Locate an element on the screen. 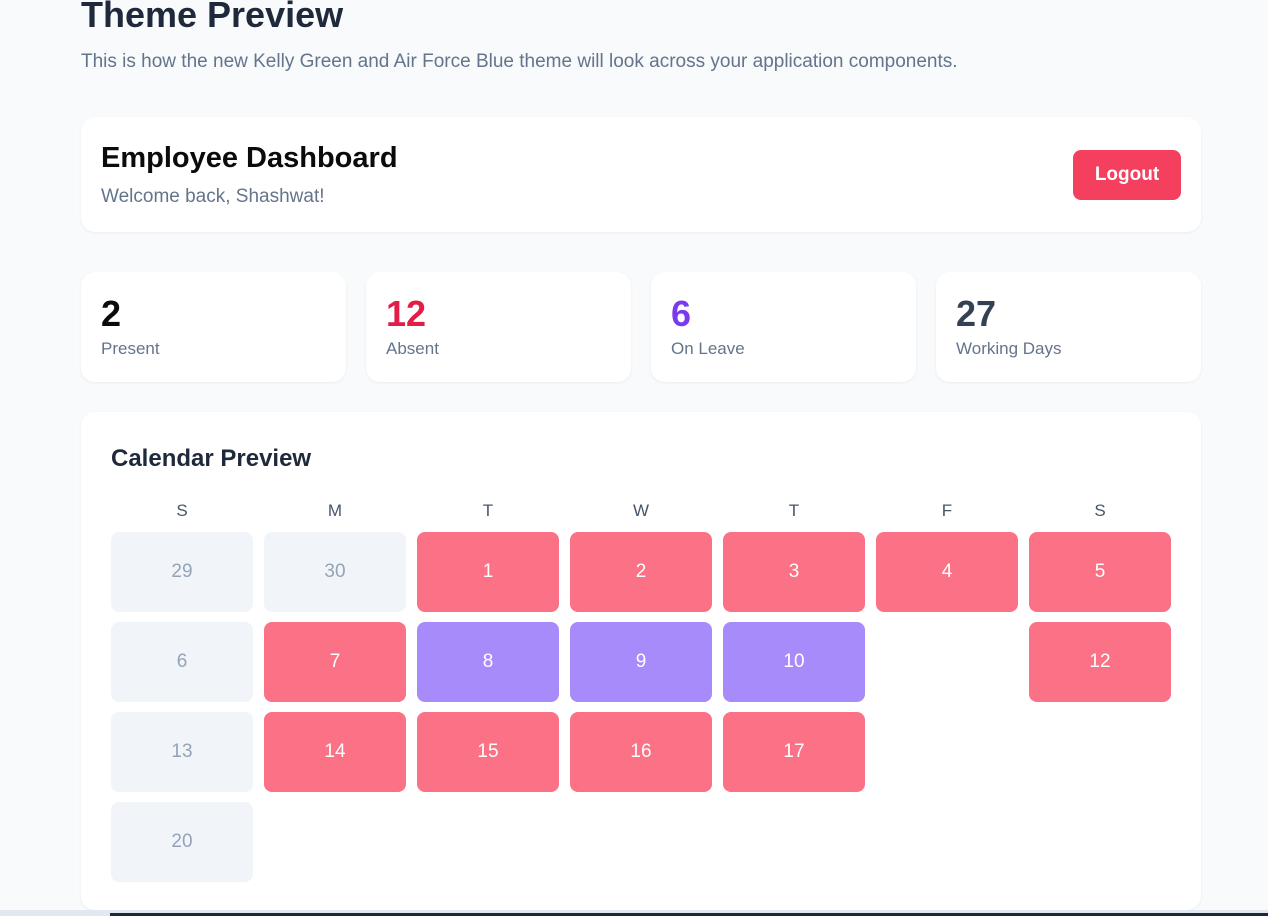 The width and height of the screenshot is (1268, 916). calendar-day: 3 is located at coordinates (794, 572).